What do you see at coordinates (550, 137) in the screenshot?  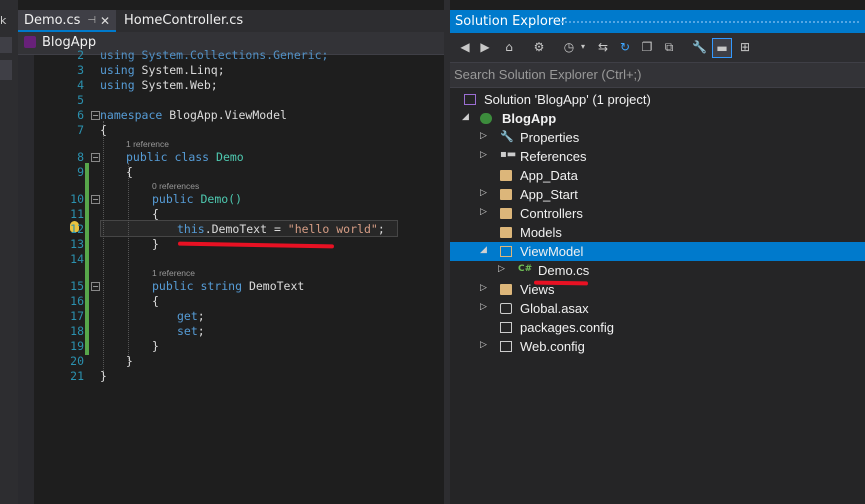 I see `tree-item-label: Properties` at bounding box center [550, 137].